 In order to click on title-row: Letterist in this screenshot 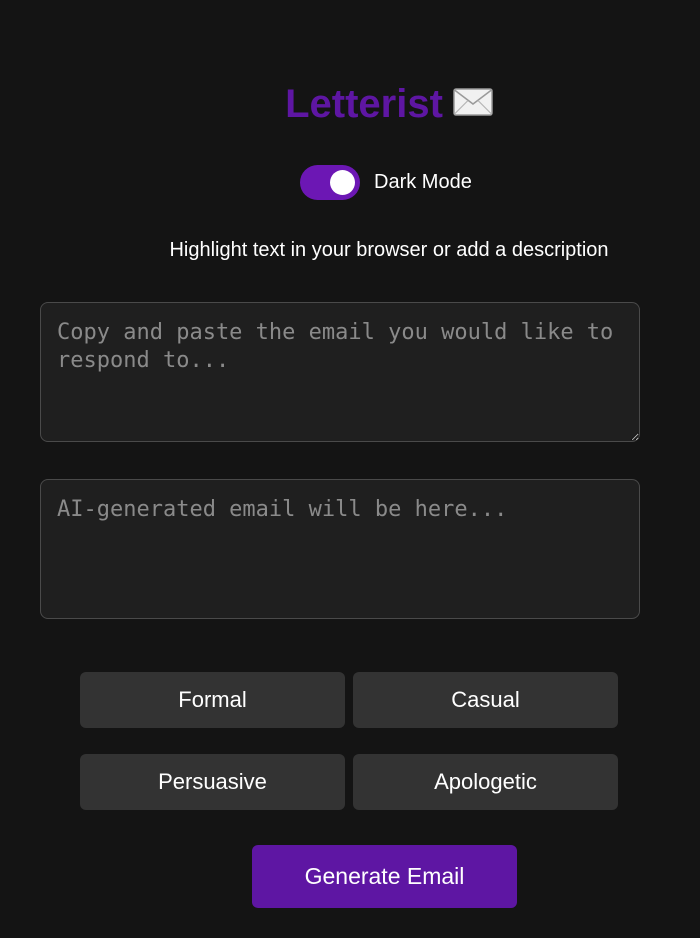, I will do `click(350, 104)`.